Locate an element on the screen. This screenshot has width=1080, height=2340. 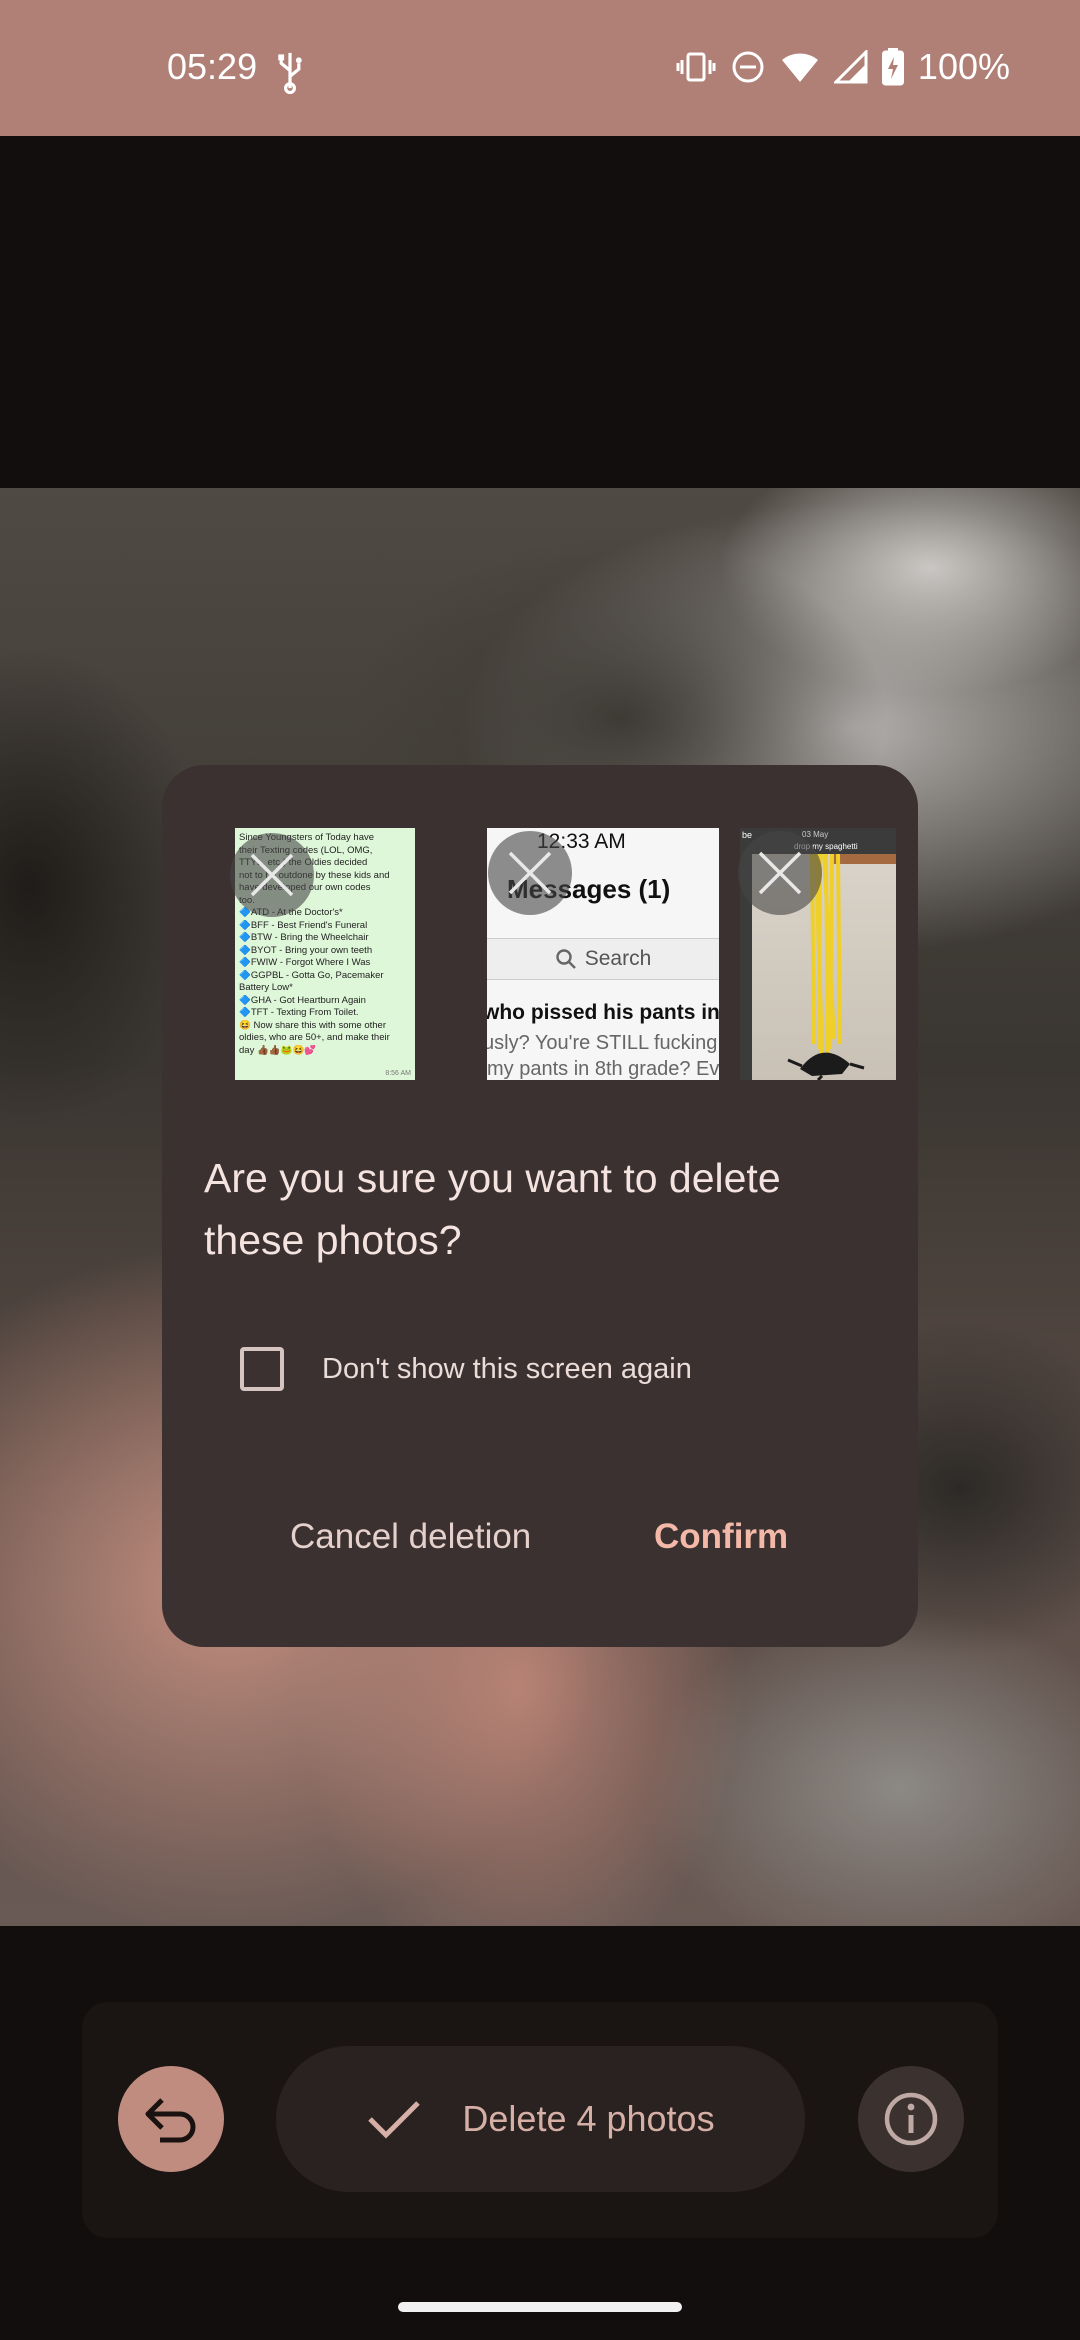
info-button is located at coordinates (911, 2119).